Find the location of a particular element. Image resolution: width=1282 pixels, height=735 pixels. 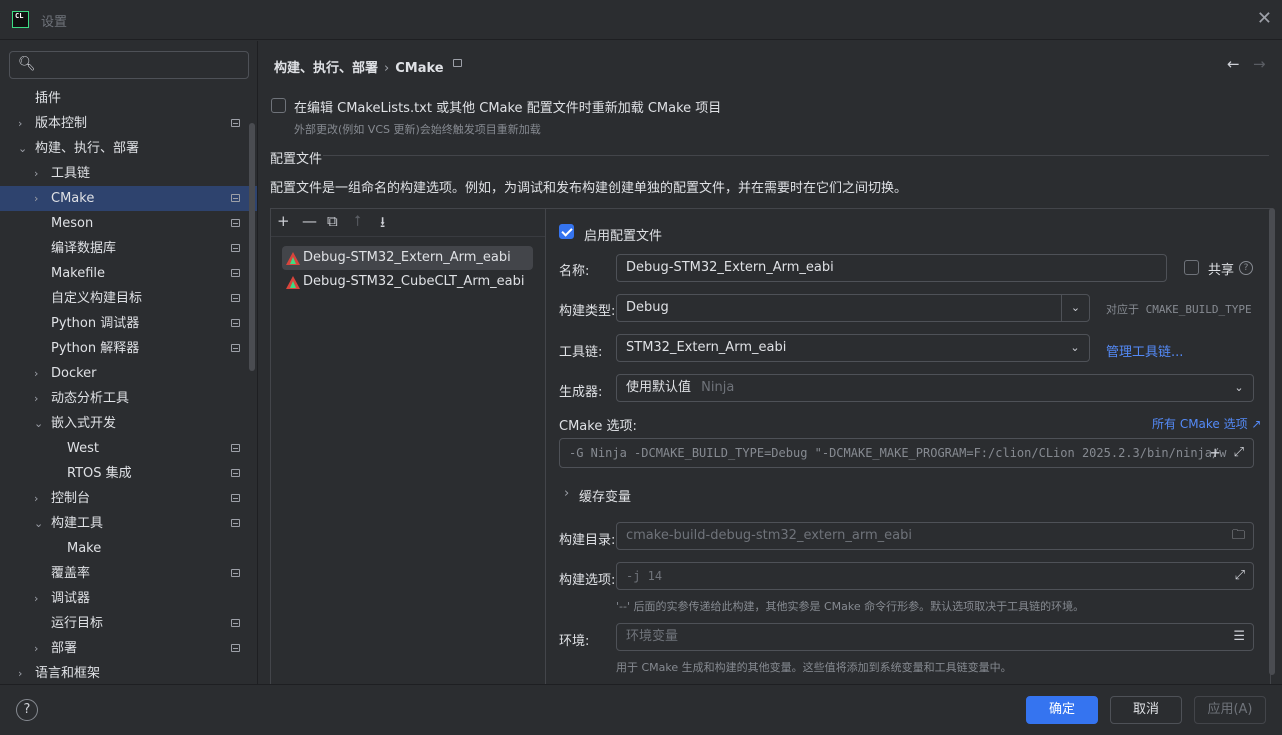

sidebar-item: Python 解释器 is located at coordinates (128, 348).